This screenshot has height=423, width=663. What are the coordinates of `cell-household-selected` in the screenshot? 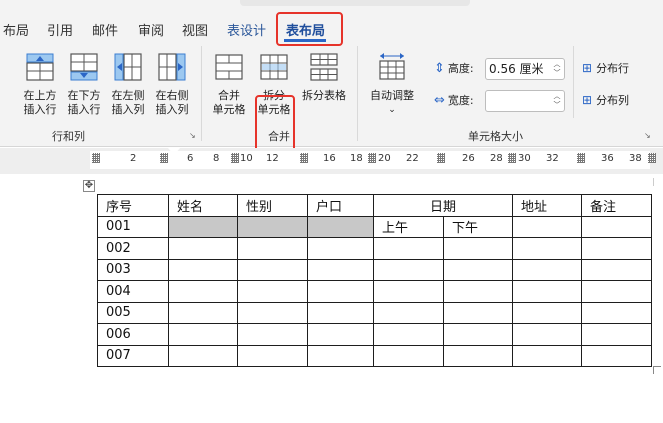 It's located at (340, 226).